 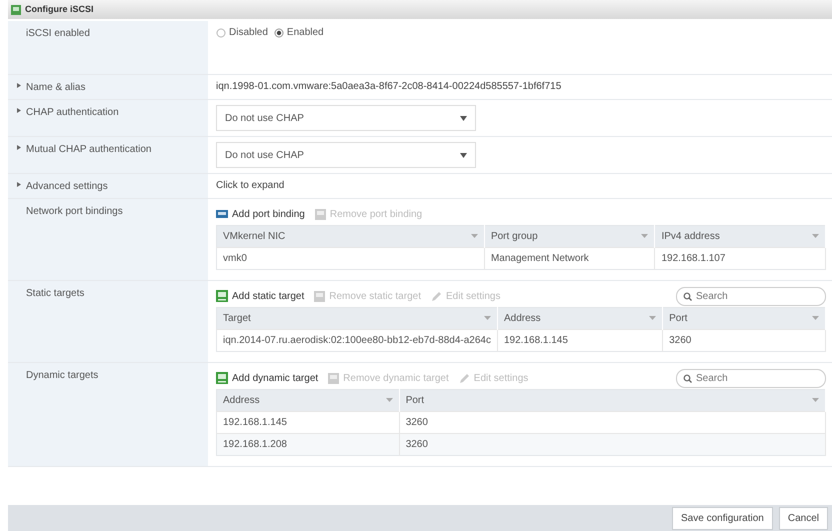 What do you see at coordinates (58, 34) in the screenshot?
I see `field-label: iSCSI enabled` at bounding box center [58, 34].